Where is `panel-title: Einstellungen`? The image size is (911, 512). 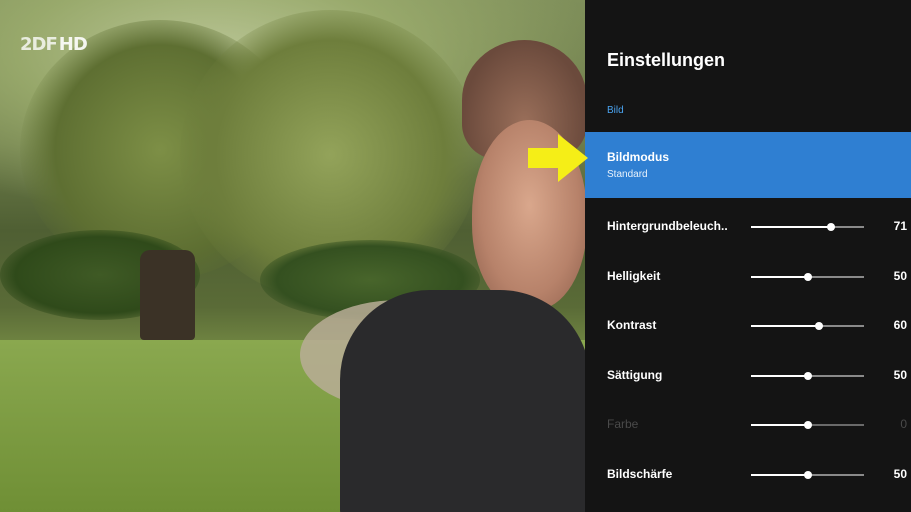 panel-title: Einstellungen is located at coordinates (666, 60).